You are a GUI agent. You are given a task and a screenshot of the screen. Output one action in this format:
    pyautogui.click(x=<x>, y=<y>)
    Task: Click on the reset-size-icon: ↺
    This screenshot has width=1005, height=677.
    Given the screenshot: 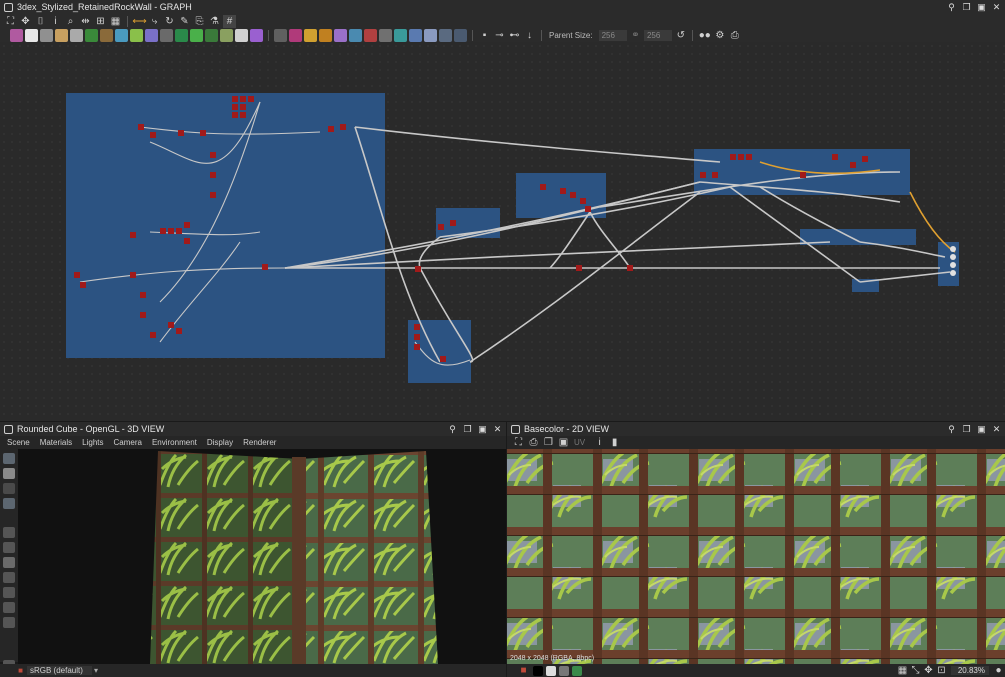 What is the action you would take?
    pyautogui.click(x=680, y=35)
    